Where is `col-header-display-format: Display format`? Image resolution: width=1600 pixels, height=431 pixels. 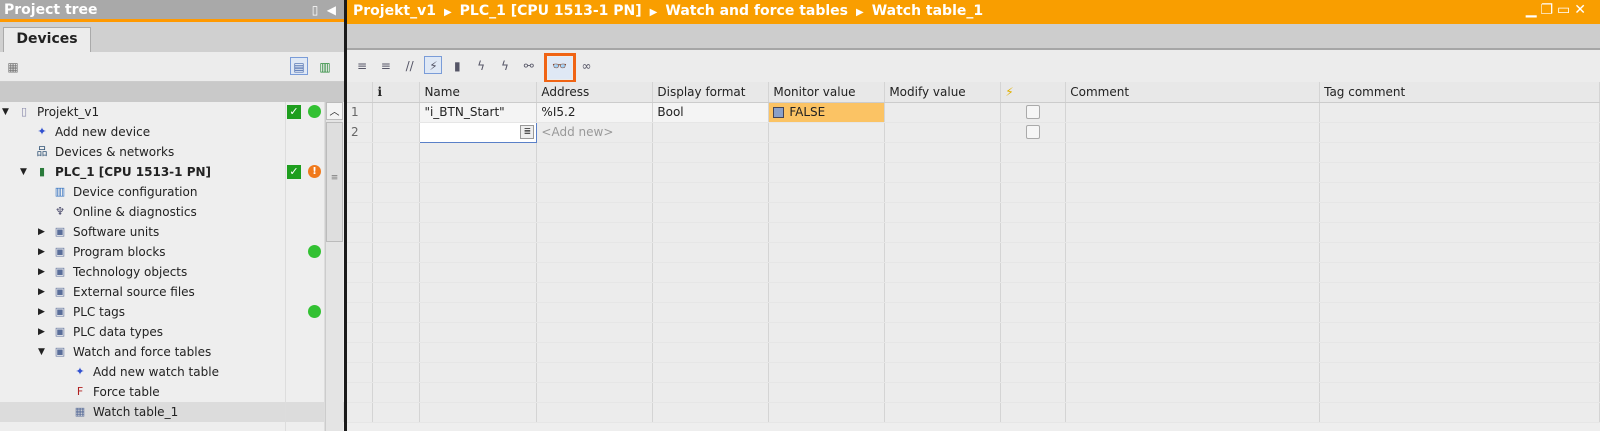
col-header-display-format: Display format is located at coordinates (711, 92).